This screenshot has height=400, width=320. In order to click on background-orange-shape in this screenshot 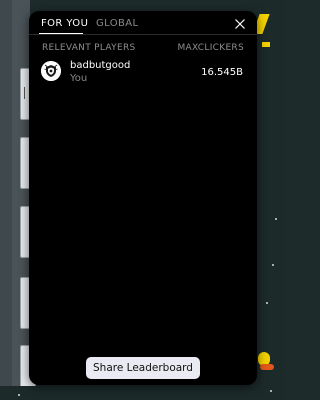, I will do `click(267, 367)`.